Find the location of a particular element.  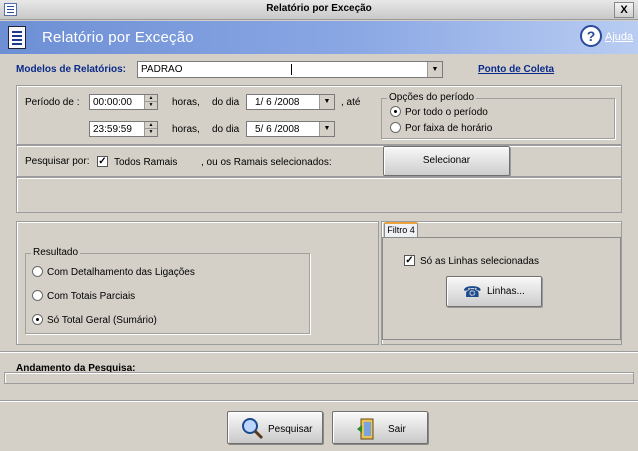

end-time-field: 23:59:59 ▲ ▼ is located at coordinates (123, 129).